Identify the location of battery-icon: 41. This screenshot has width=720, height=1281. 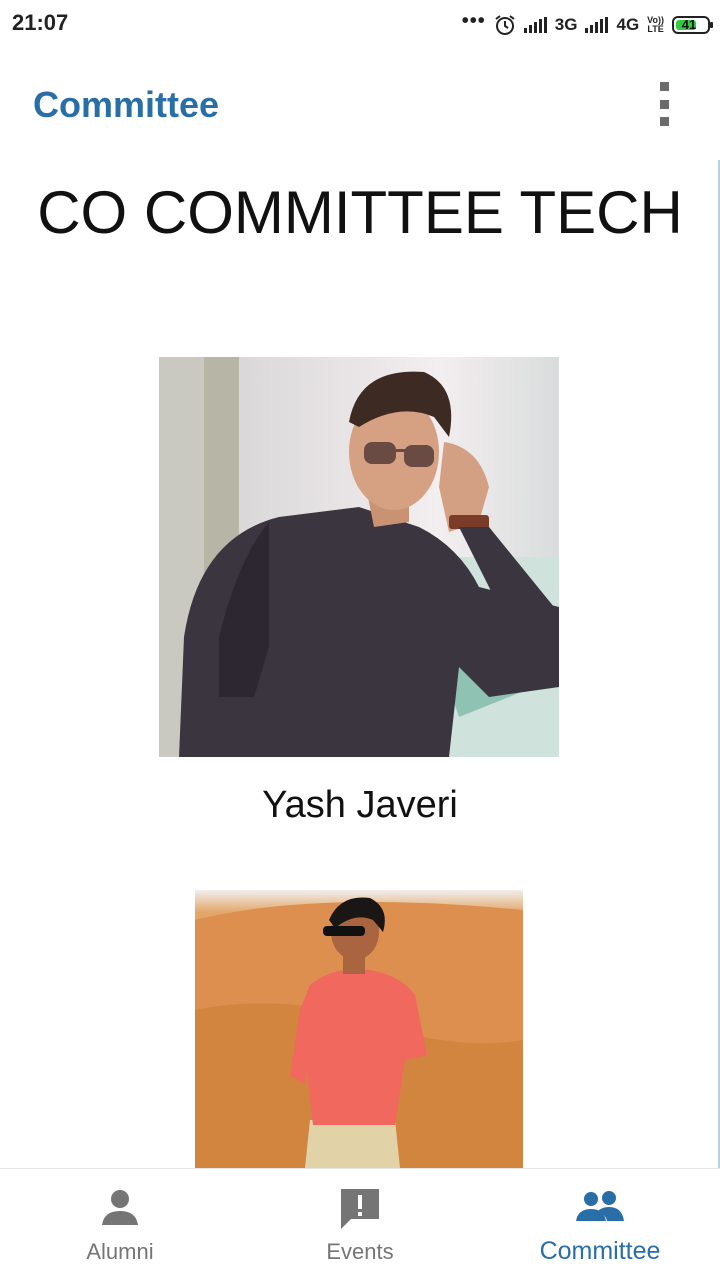
(692, 25).